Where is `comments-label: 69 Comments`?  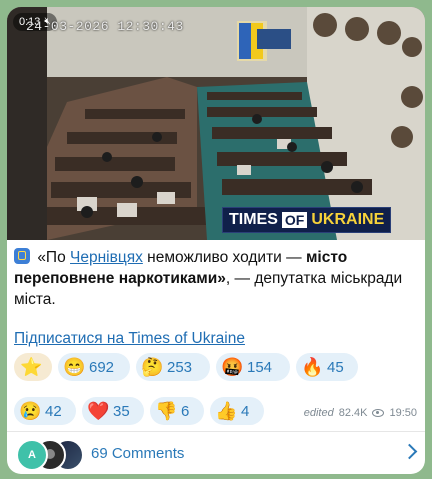
comments-label: 69 Comments is located at coordinates (138, 453).